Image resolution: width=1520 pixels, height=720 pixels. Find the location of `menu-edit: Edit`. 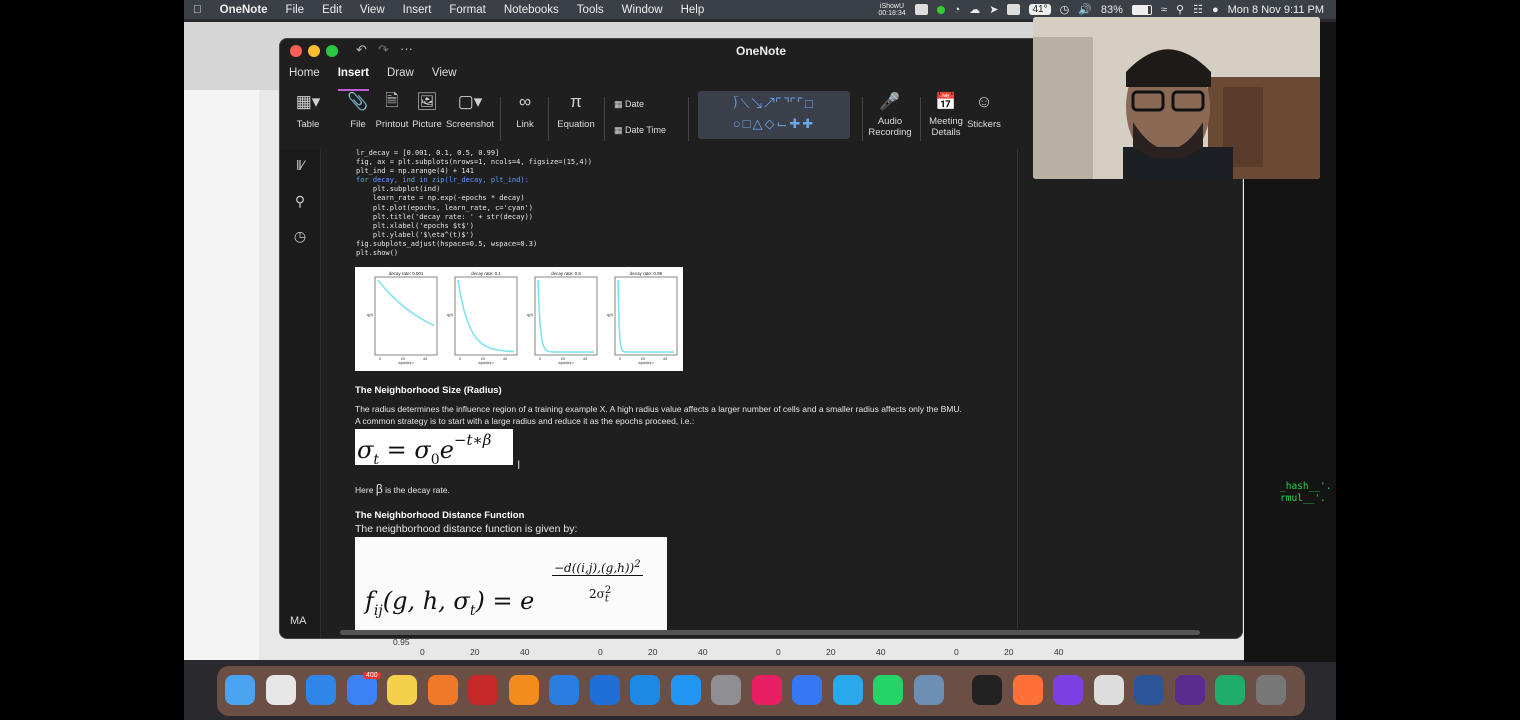

menu-edit: Edit is located at coordinates (332, 10).